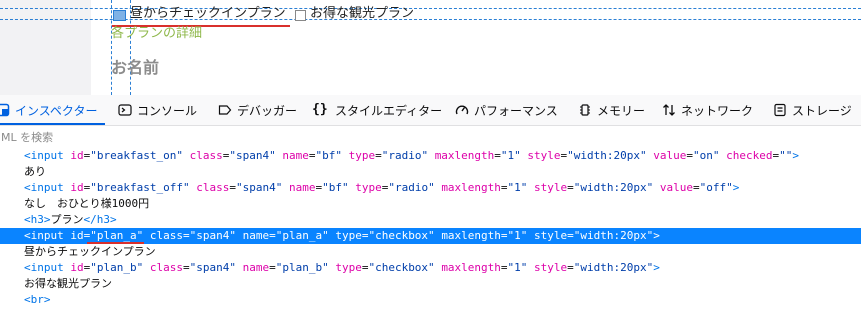 This screenshot has height=312, width=861. I want to click on attr-value: "off", so click(716, 187).